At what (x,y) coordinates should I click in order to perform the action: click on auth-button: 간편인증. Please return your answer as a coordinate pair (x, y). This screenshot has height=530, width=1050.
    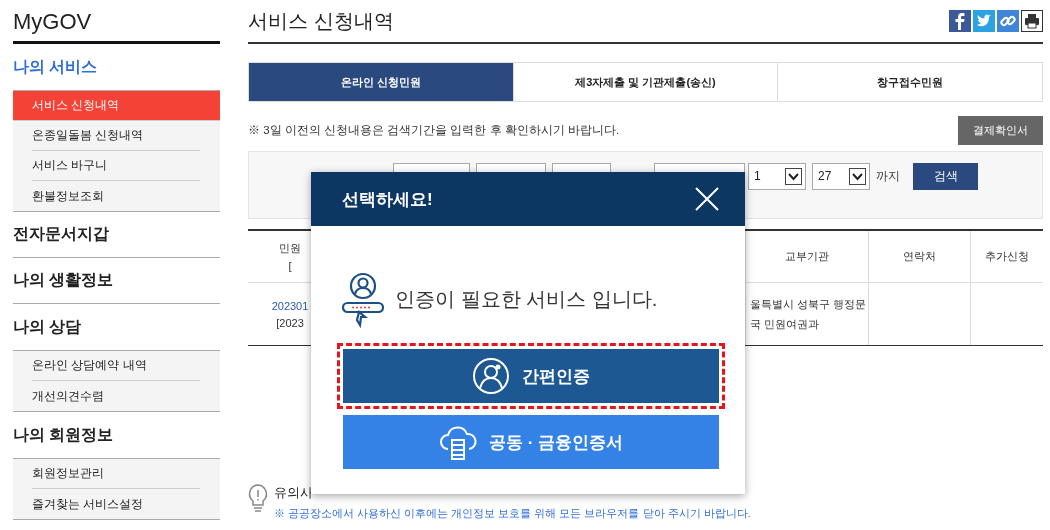
    Looking at the image, I should click on (531, 376).